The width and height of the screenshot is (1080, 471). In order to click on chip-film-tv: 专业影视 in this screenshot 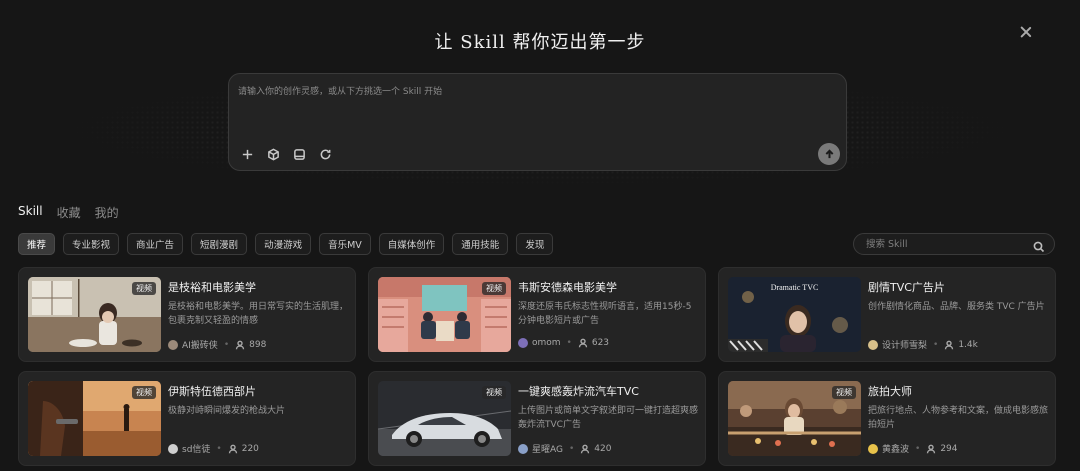, I will do `click(91, 244)`.